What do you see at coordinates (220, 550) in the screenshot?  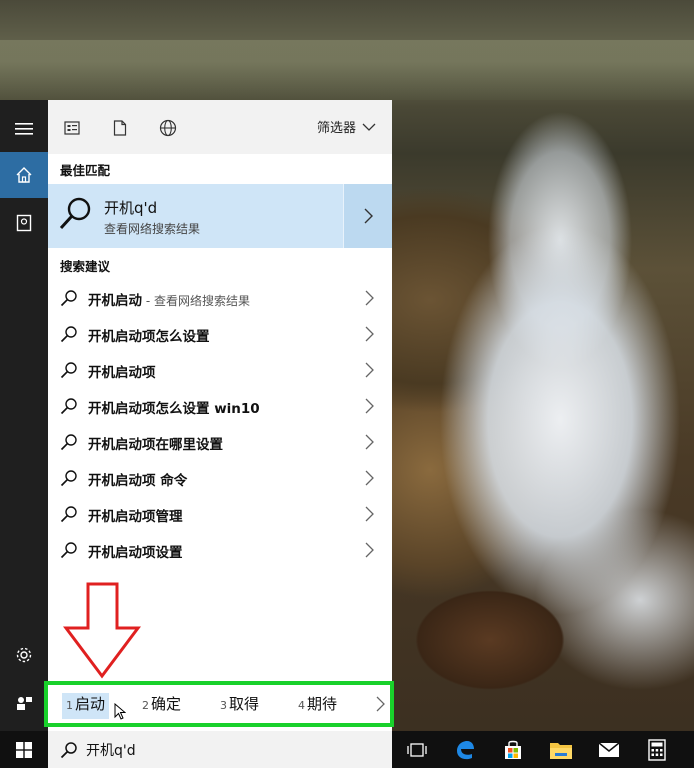 I see `search-suggestion-item: 开机启动项设置` at bounding box center [220, 550].